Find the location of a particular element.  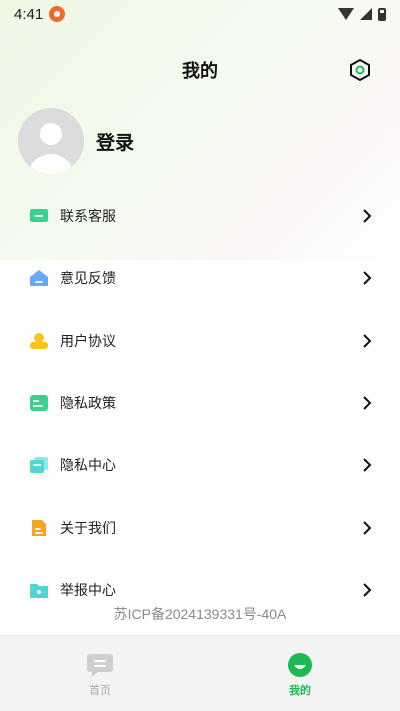

tab-home: 首页 is located at coordinates (100, 673).